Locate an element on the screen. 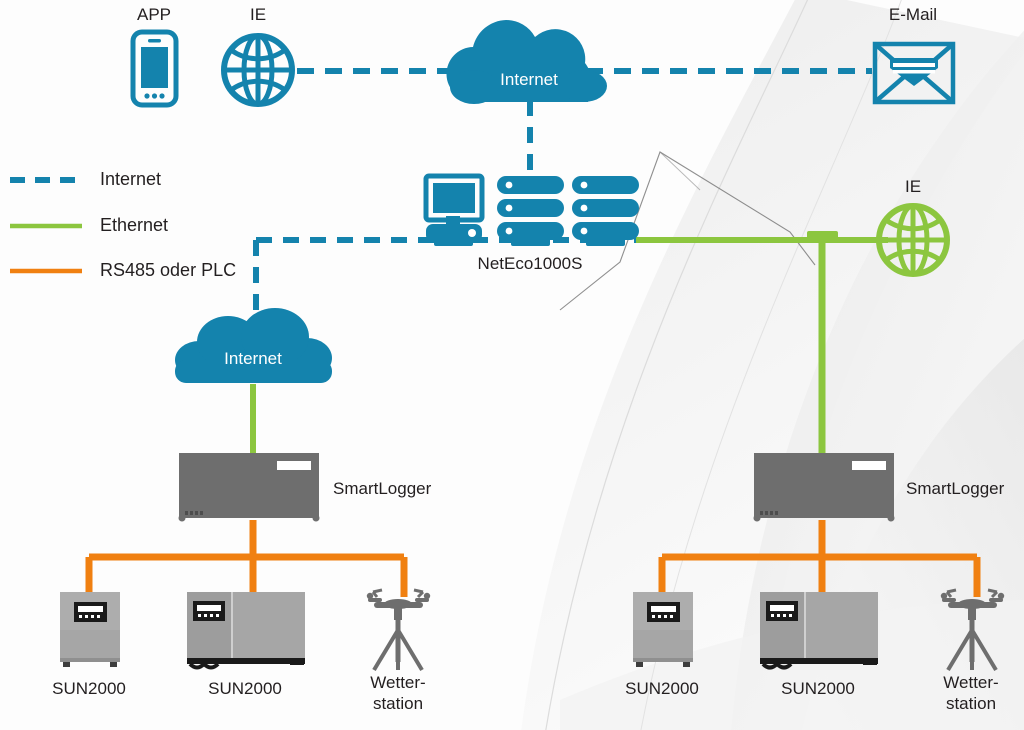  smartphone-icon is located at coordinates (154, 68).